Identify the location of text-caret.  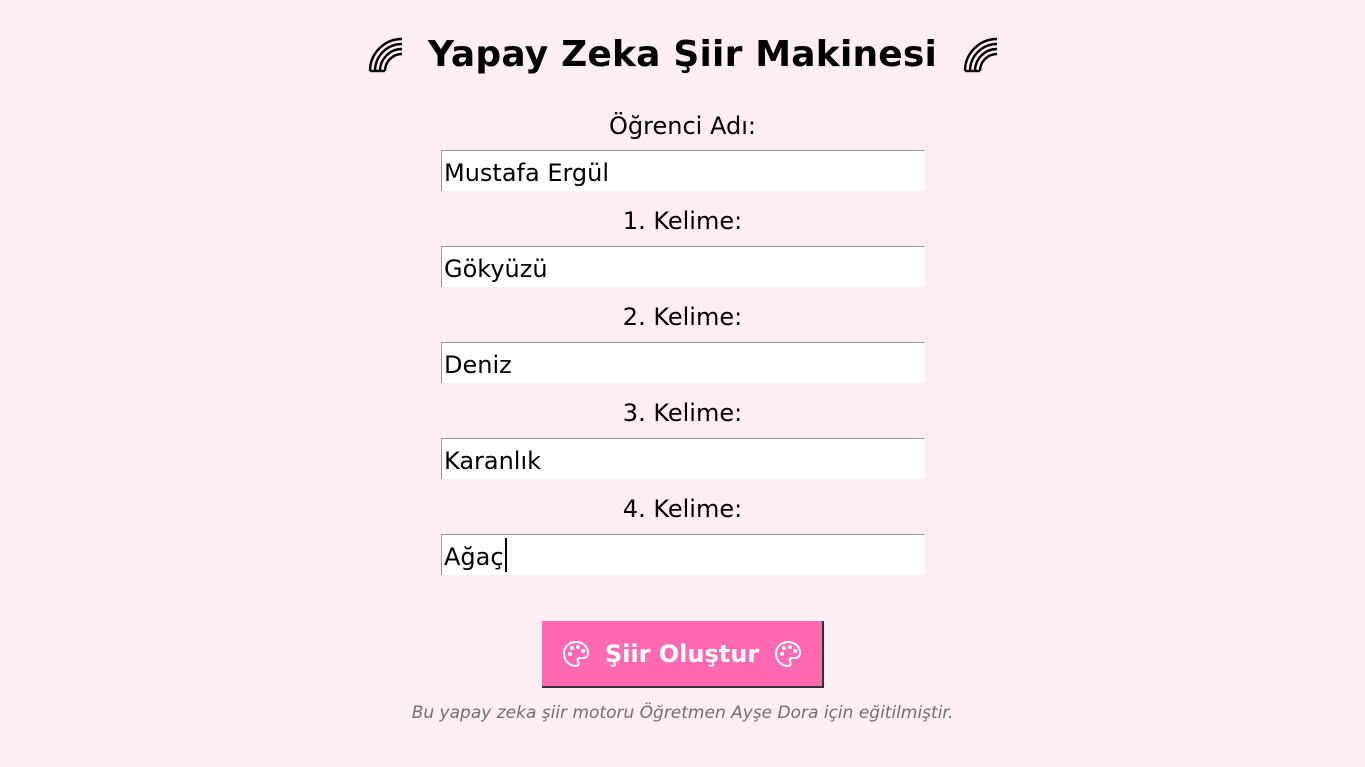
(506, 555).